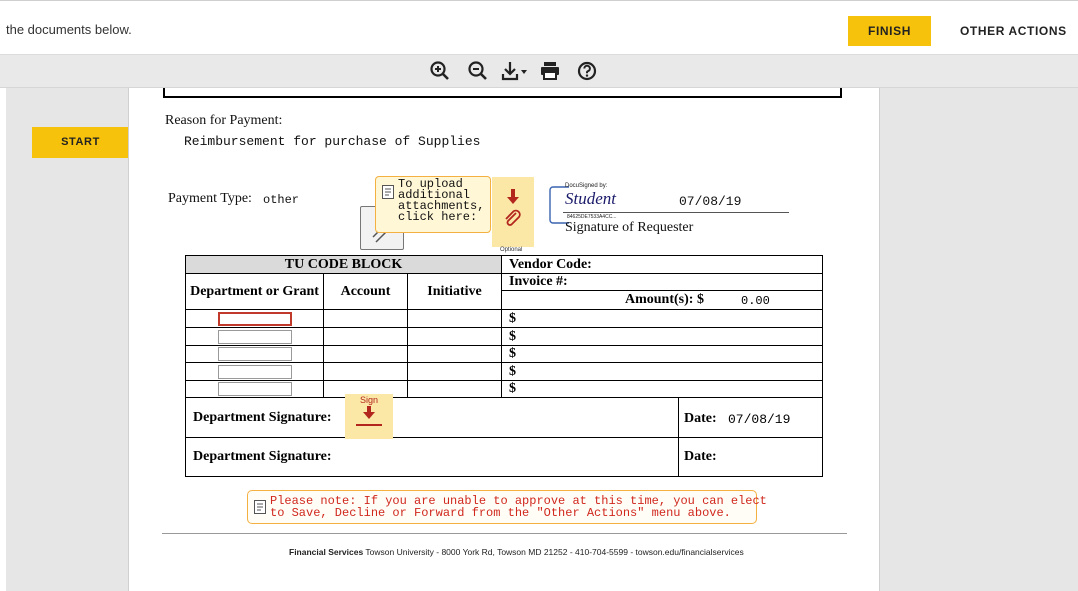 The image size is (1078, 591). Describe the element at coordinates (676, 212) in the screenshot. I see `signature-line` at that location.